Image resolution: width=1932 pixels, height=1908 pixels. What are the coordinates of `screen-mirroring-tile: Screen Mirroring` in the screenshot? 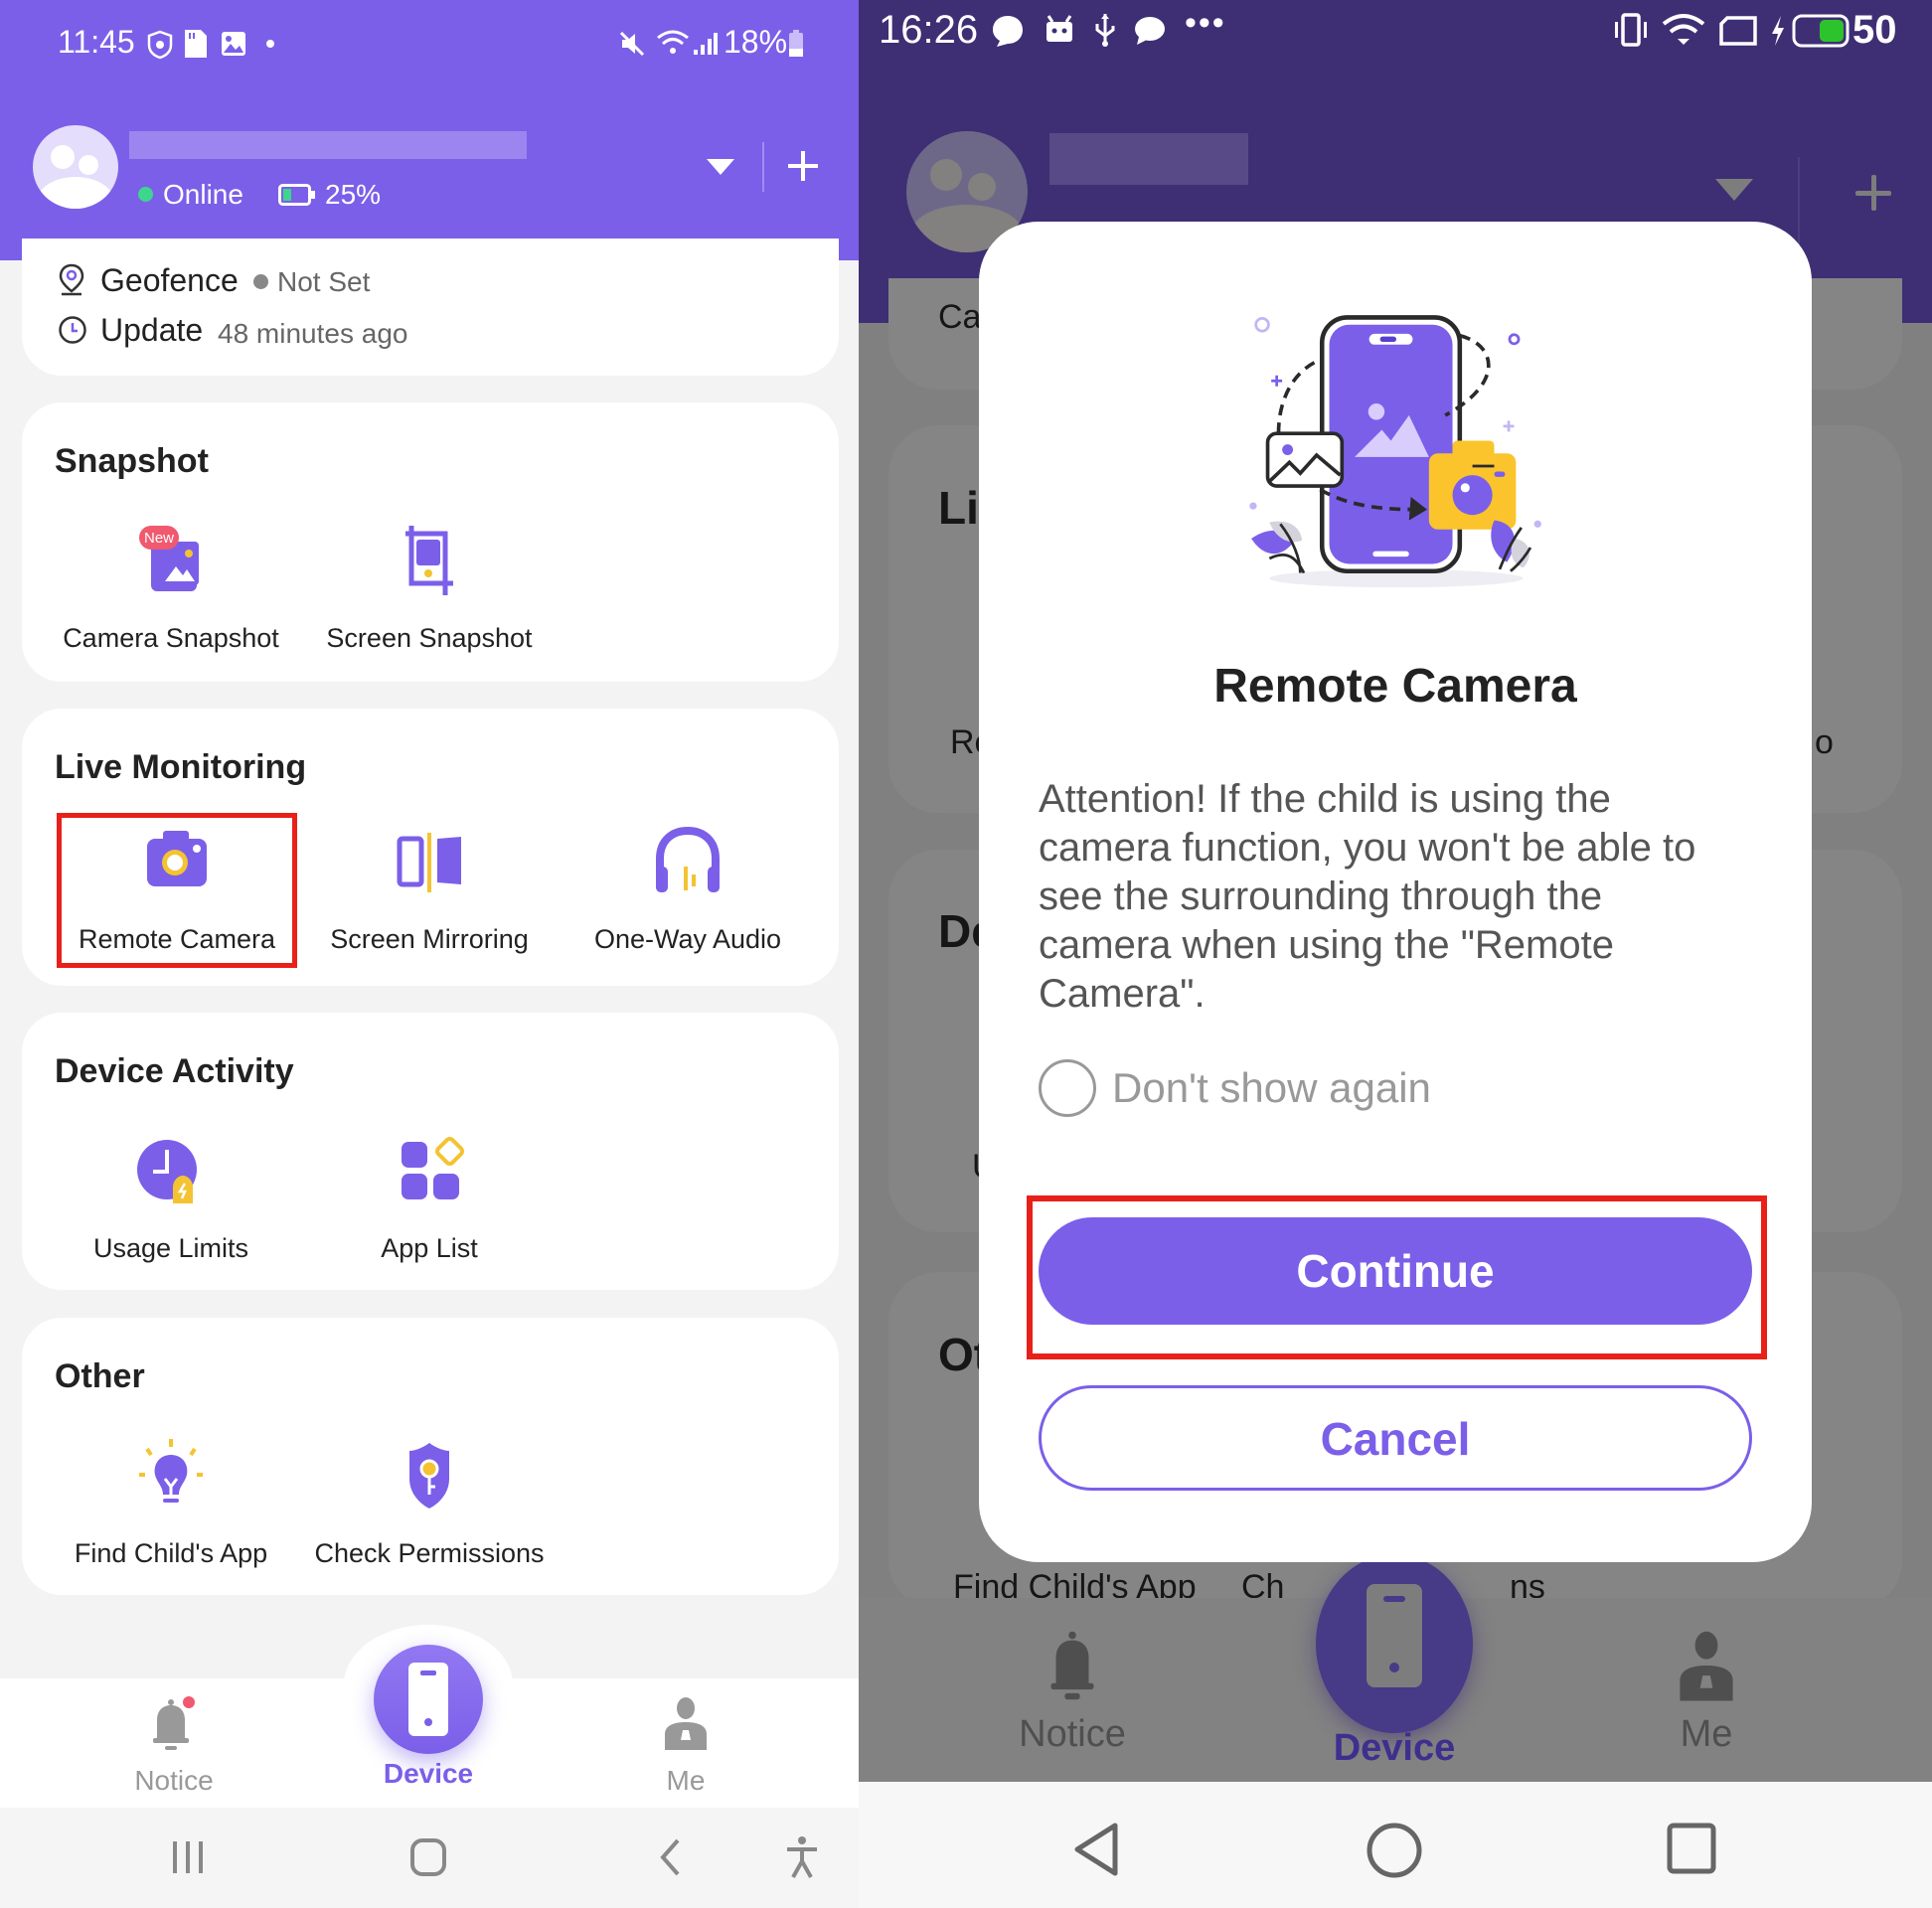 It's located at (429, 889).